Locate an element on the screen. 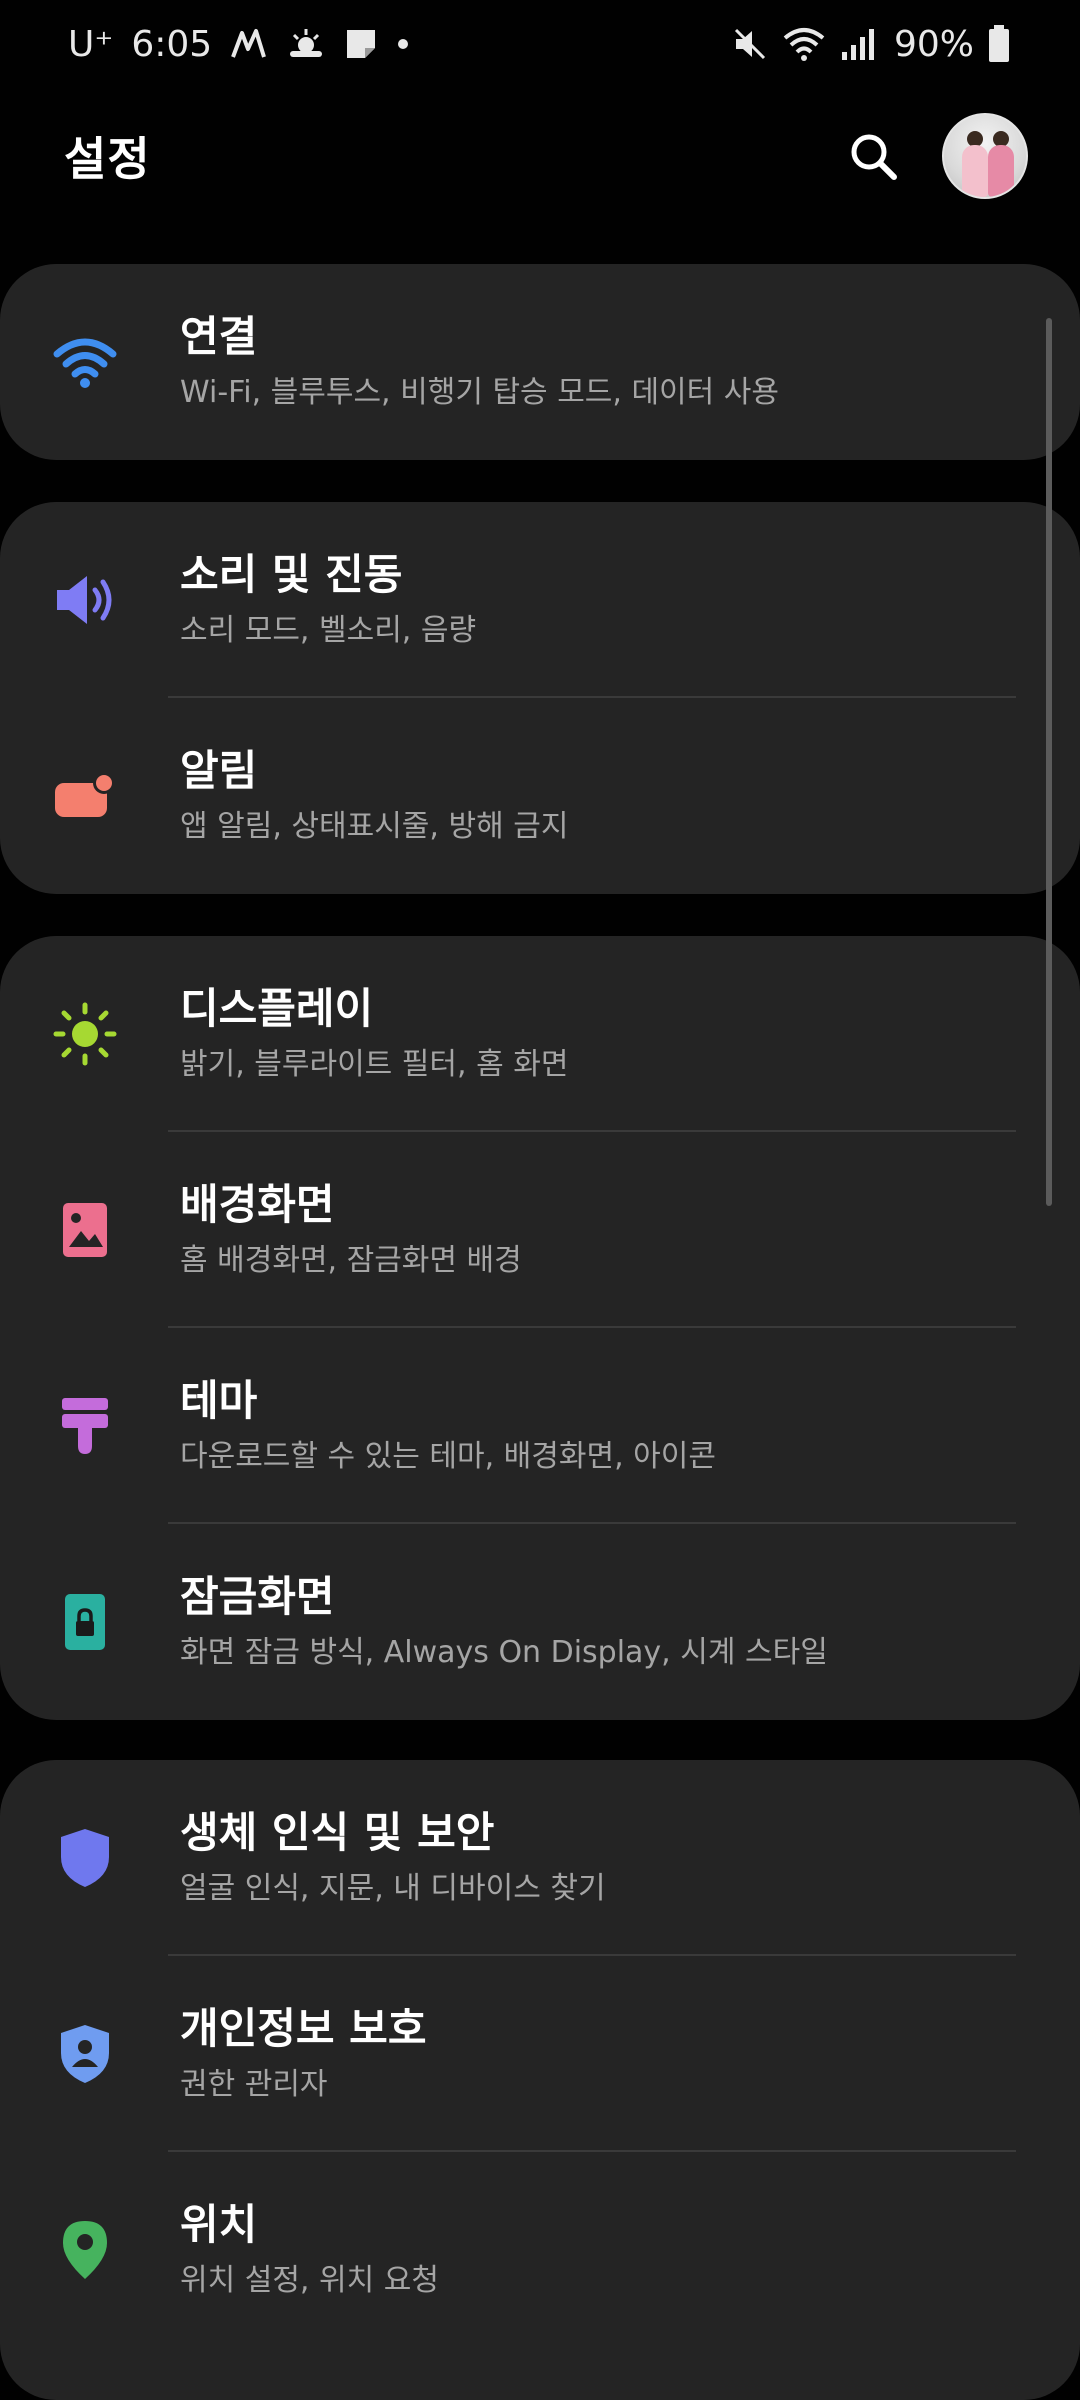  top-app-bar: 설정 is located at coordinates (540, 156).